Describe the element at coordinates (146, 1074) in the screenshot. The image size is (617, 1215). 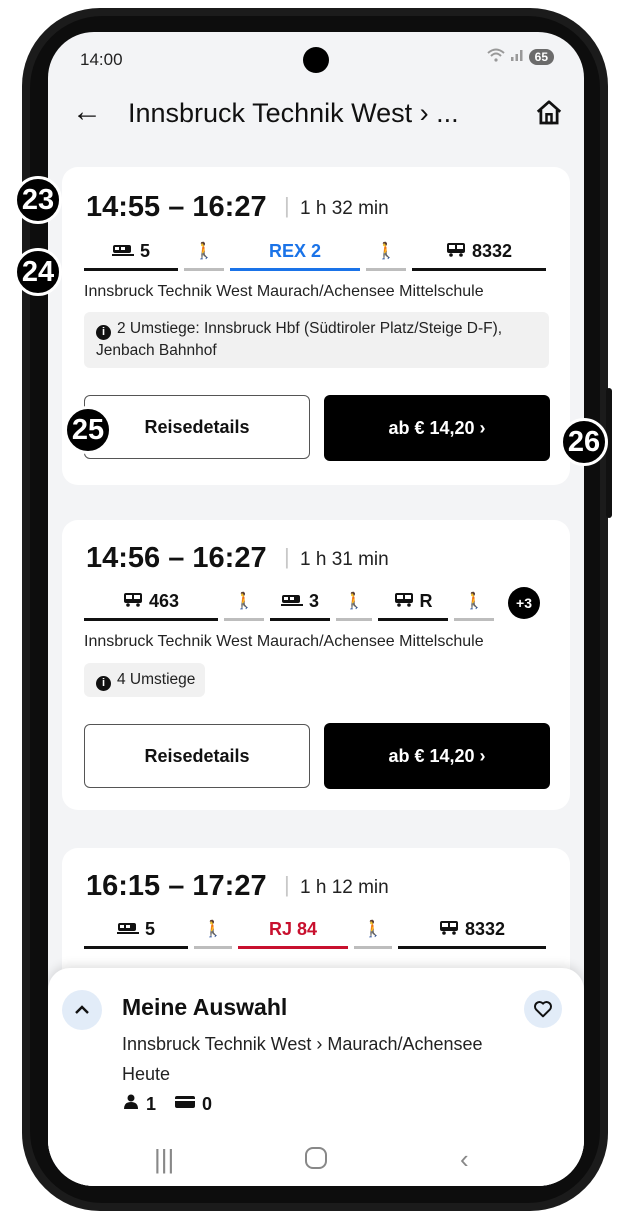
I see `selected-date: Heute` at that location.